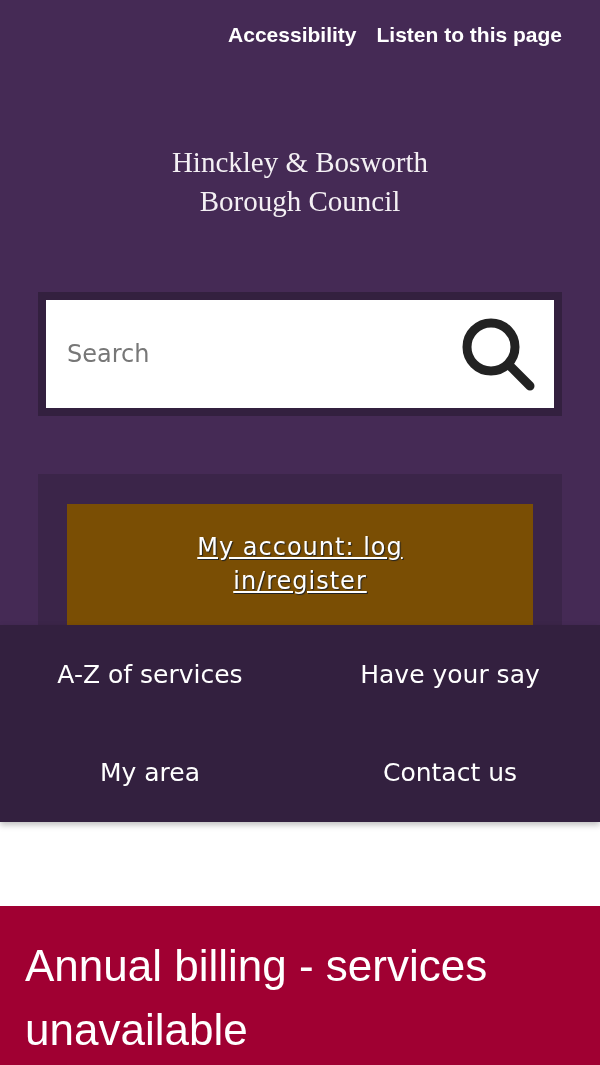  I want to click on nav-link: Contact us, so click(450, 773).